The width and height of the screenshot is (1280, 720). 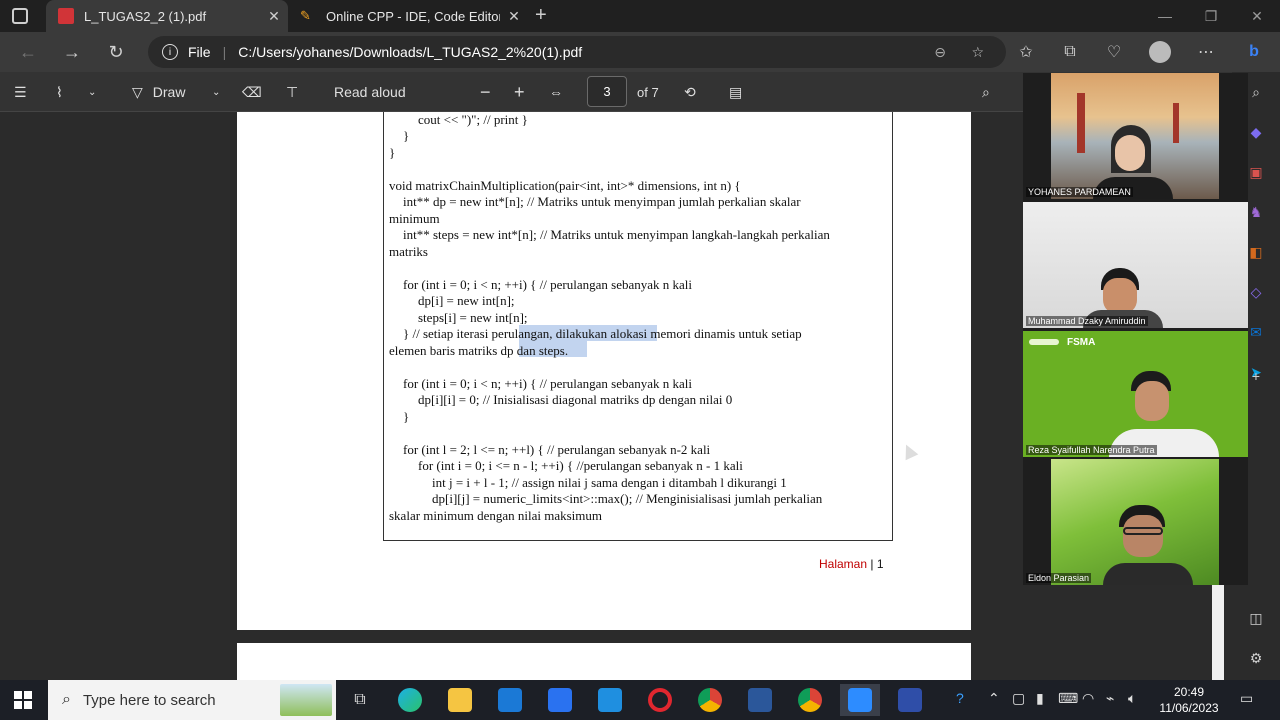 I want to click on windows-start-icon, so click(x=23, y=700).